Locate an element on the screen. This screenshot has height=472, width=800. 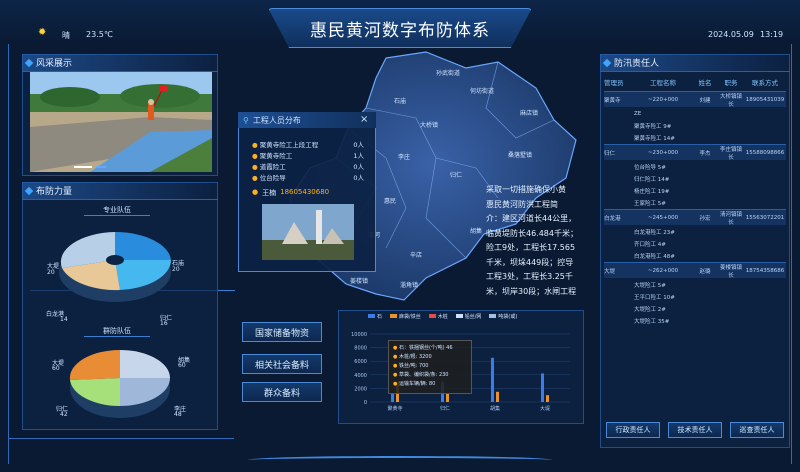
popup-row-value: 1人 is located at coordinates (358, 156).